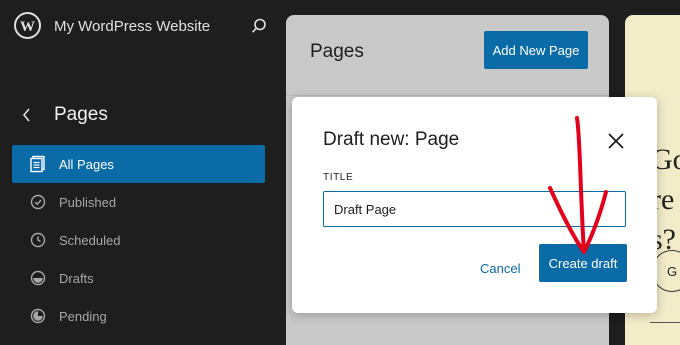  I want to click on sidebar-item-scheduled: Scheduled, so click(138, 240).